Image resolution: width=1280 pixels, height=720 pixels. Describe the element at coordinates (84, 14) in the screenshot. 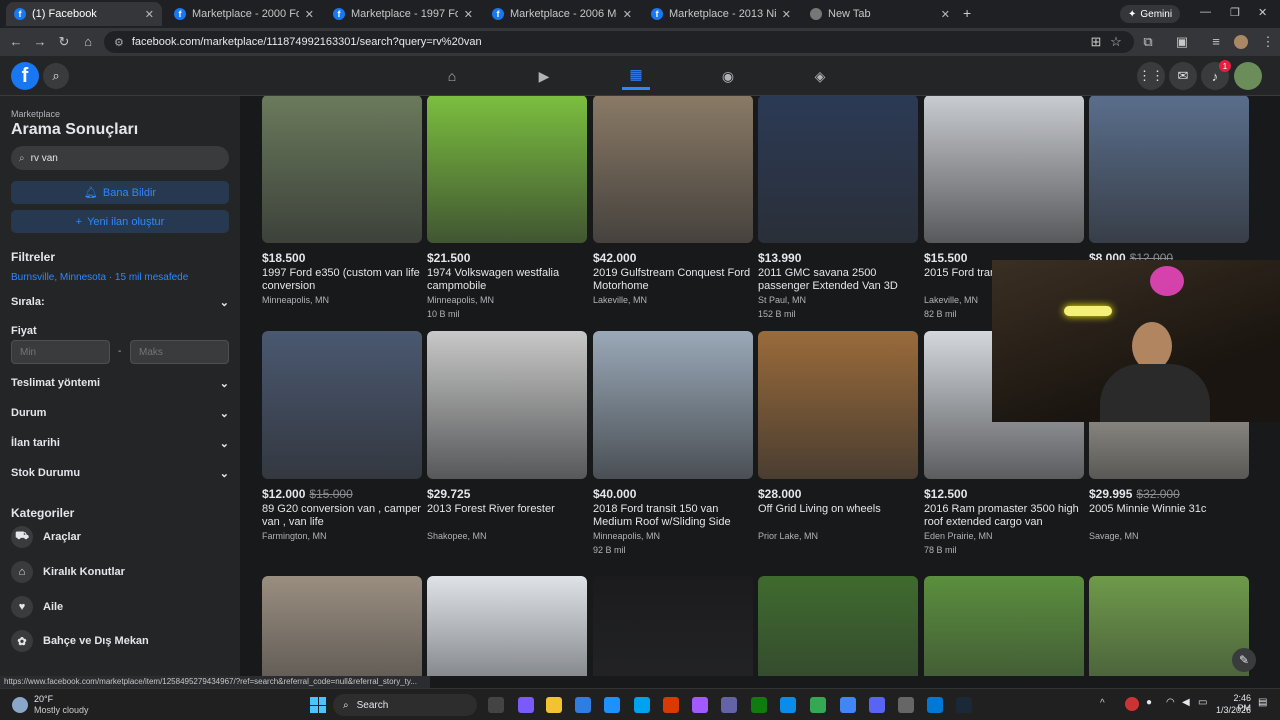

I see `tab-facebook: f (1) Facebook ✕` at that location.